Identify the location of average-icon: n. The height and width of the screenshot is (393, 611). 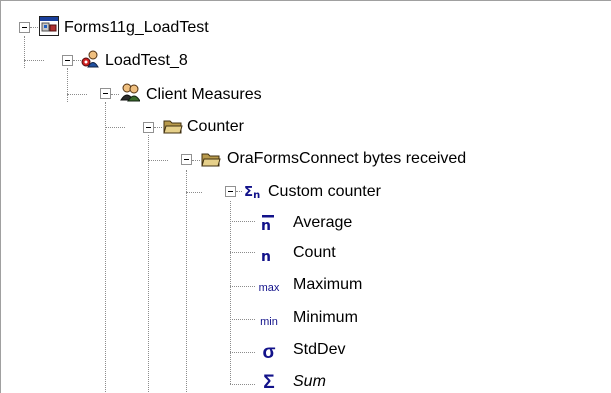
(267, 223).